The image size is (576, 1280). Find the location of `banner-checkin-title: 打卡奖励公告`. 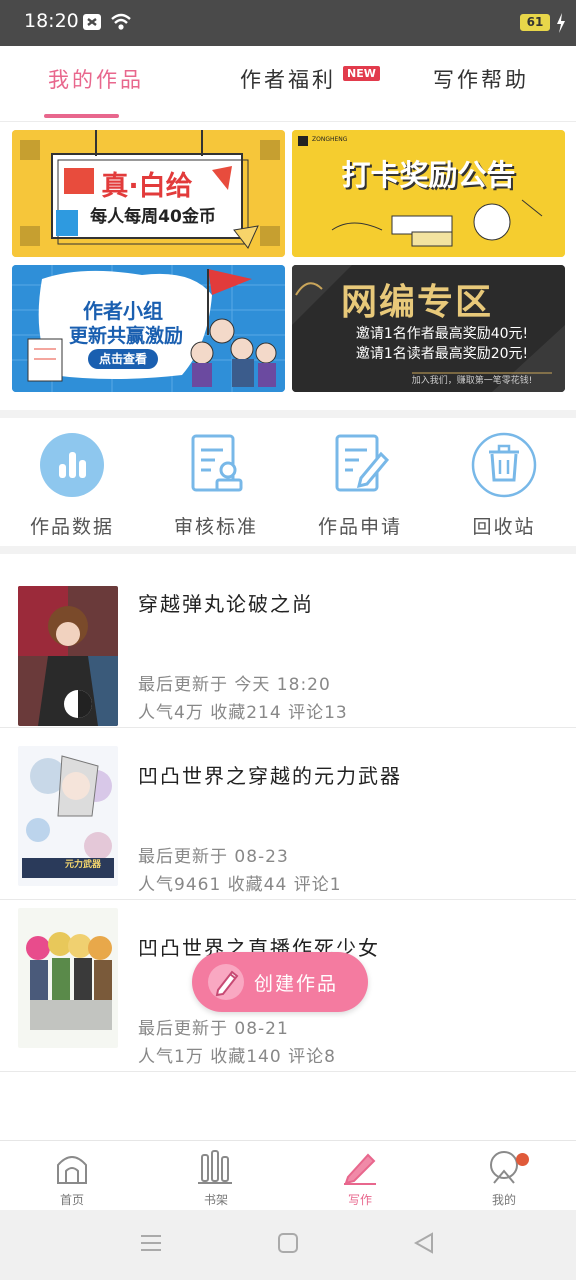

banner-checkin-title: 打卡奖励公告 is located at coordinates (428, 175).